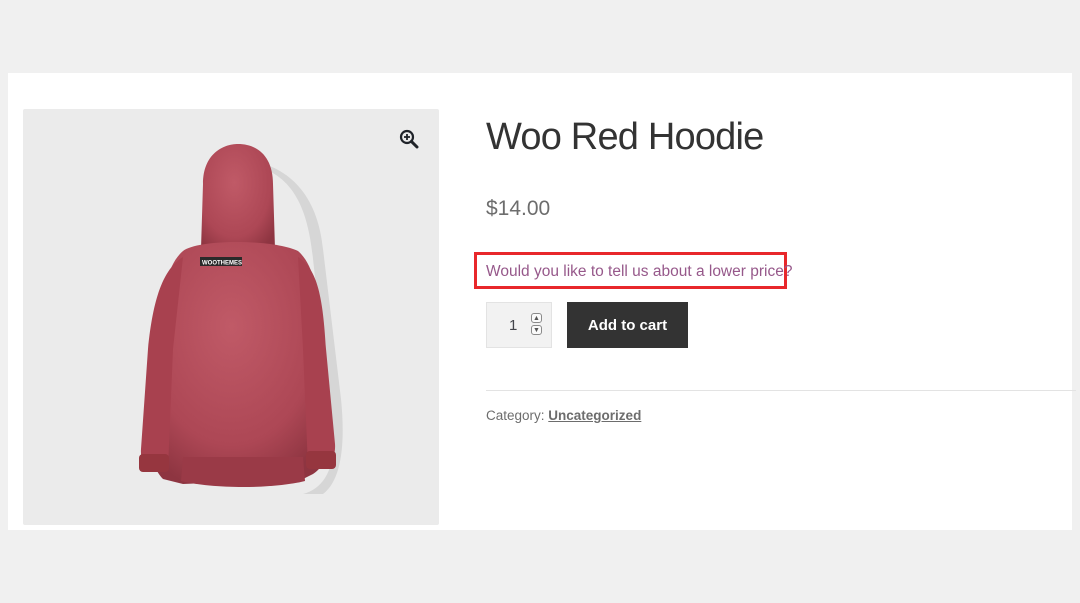 The height and width of the screenshot is (603, 1080). I want to click on hoodie-logo-text: WOOTHEMES, so click(222, 264).